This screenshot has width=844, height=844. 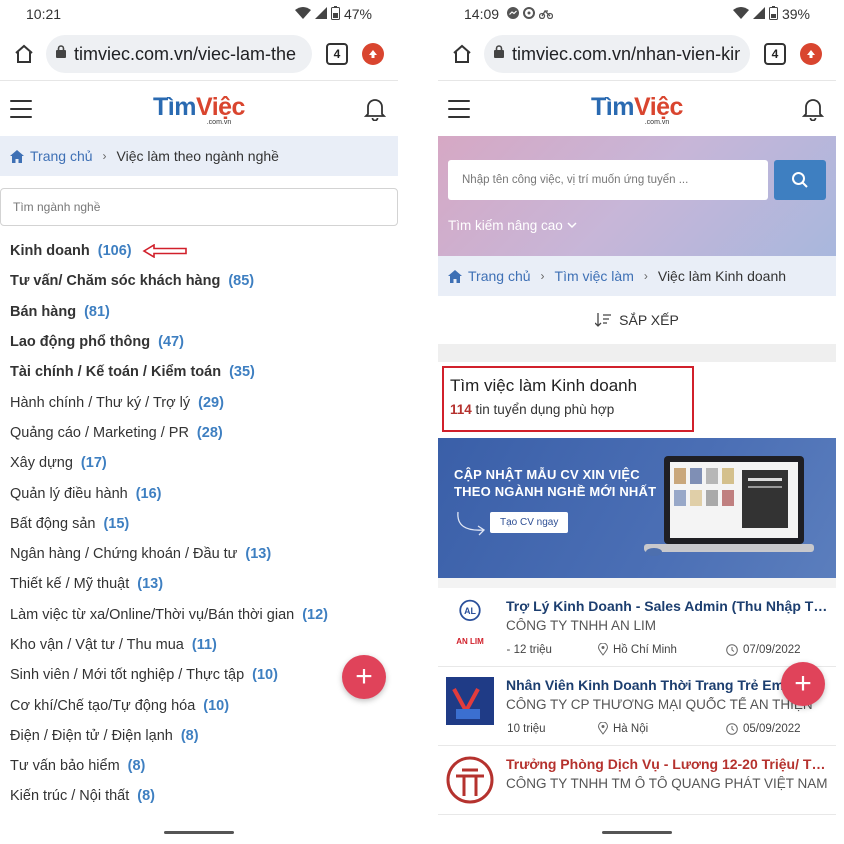 I want to click on category-count: (10), so click(x=265, y=675).